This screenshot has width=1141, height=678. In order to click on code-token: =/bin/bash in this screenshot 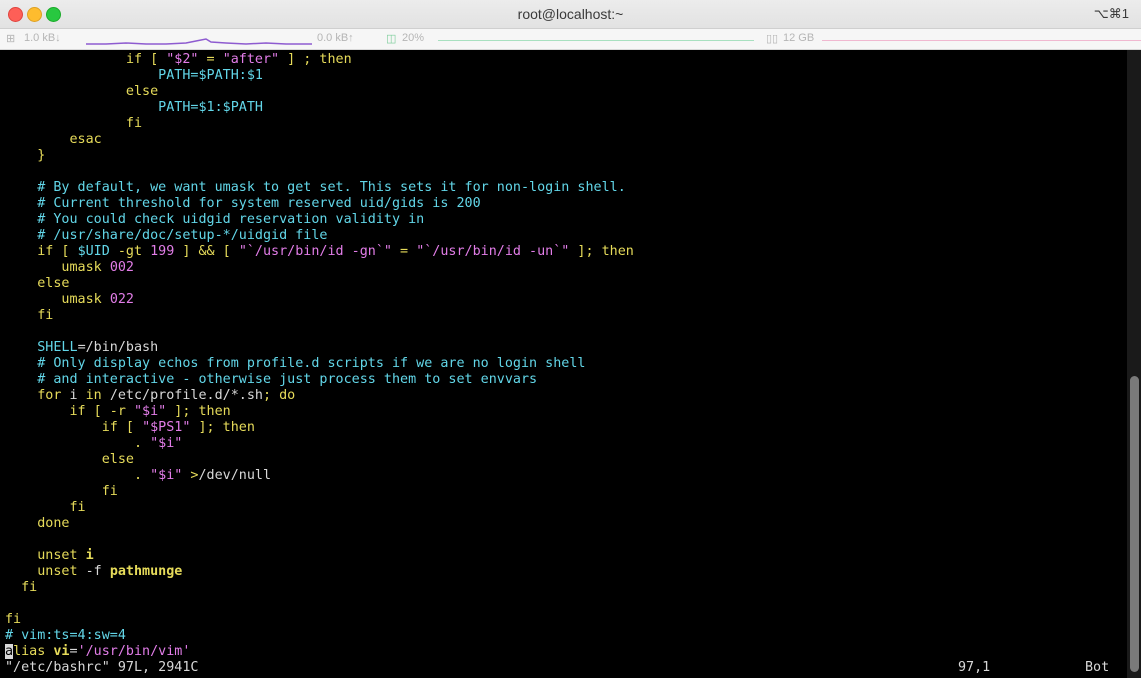, I will do `click(118, 347)`.